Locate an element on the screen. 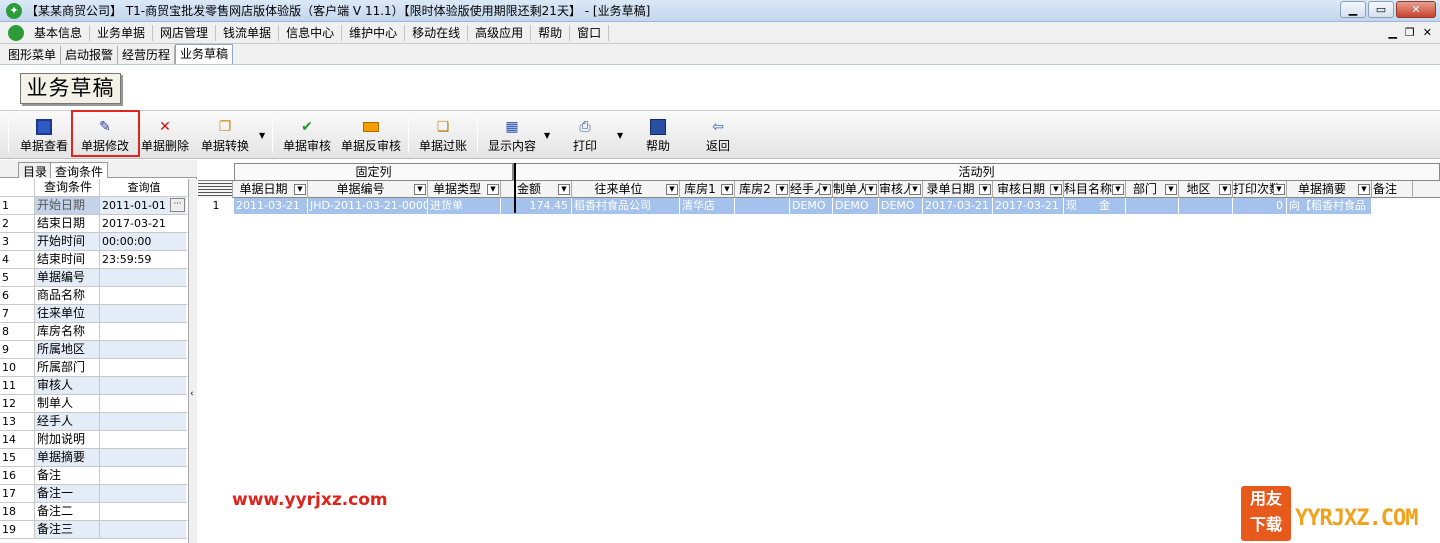  column-header: 科目名称 ▼ is located at coordinates (1095, 189).